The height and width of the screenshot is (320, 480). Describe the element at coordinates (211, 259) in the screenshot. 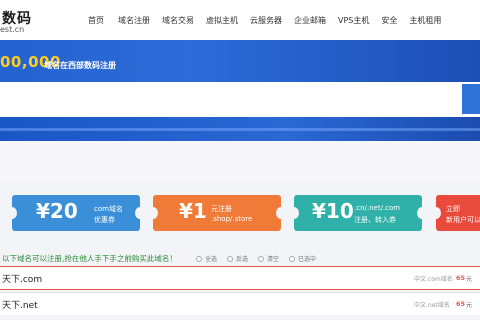

I see `filter-label: 全选` at that location.